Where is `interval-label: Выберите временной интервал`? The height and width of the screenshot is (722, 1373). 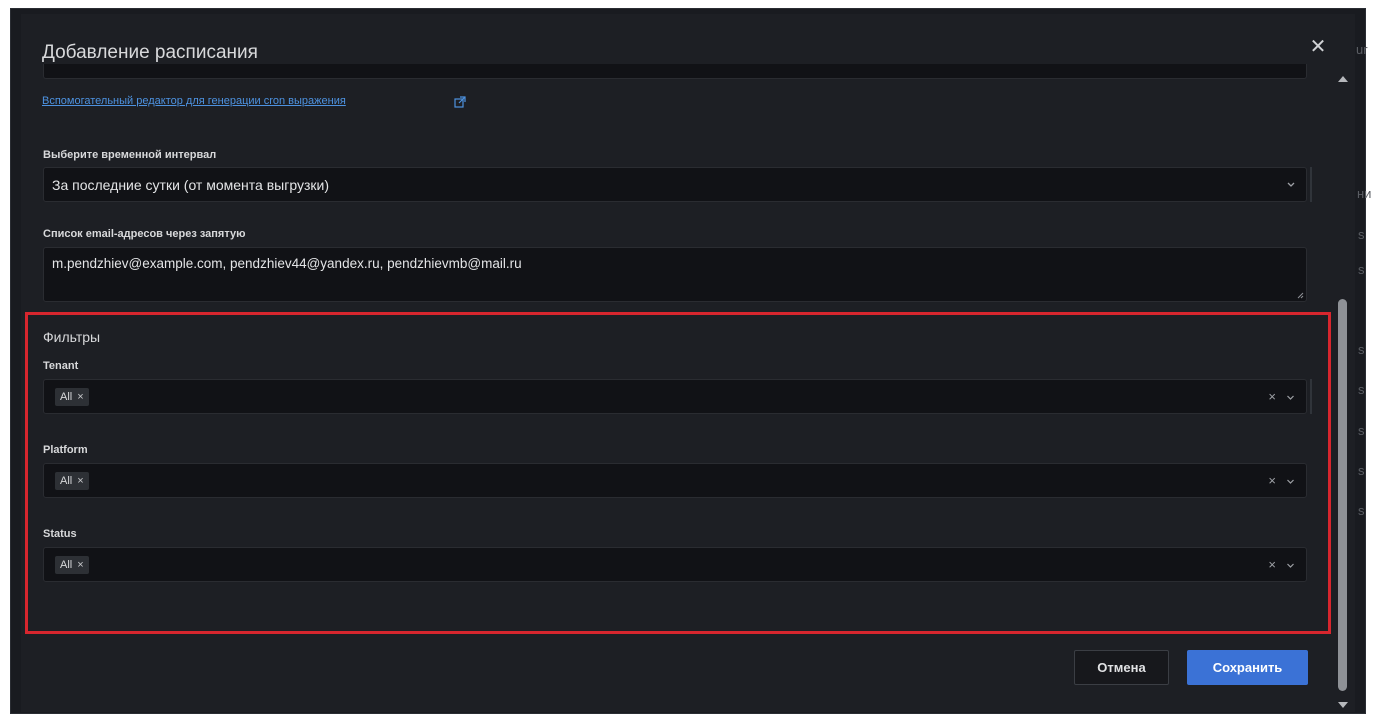
interval-label: Выберите временной интервал is located at coordinates (130, 155).